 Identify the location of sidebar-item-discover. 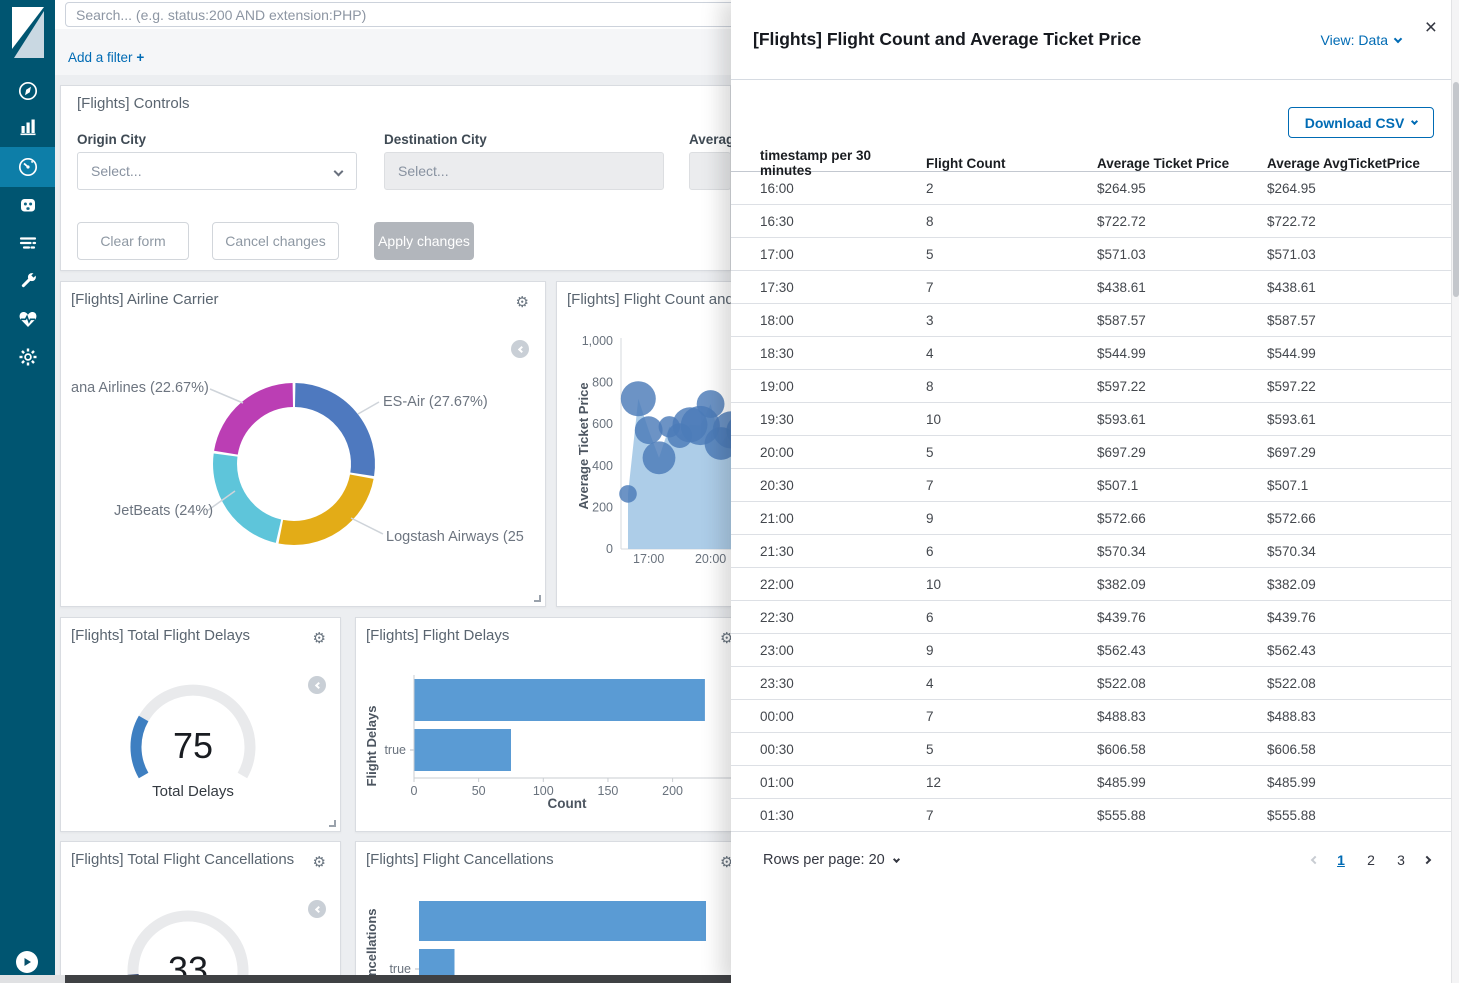
(27, 91).